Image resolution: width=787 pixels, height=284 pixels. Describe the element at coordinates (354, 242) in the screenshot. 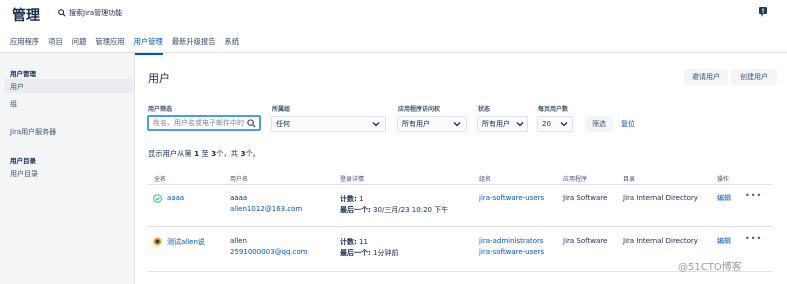

I see `login-count: 计数: 11` at that location.